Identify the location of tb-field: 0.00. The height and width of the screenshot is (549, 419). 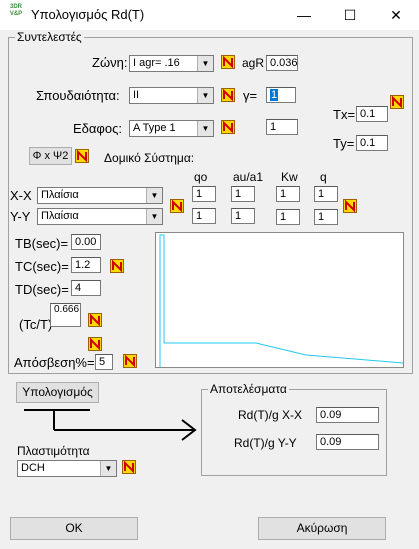
(86, 242).